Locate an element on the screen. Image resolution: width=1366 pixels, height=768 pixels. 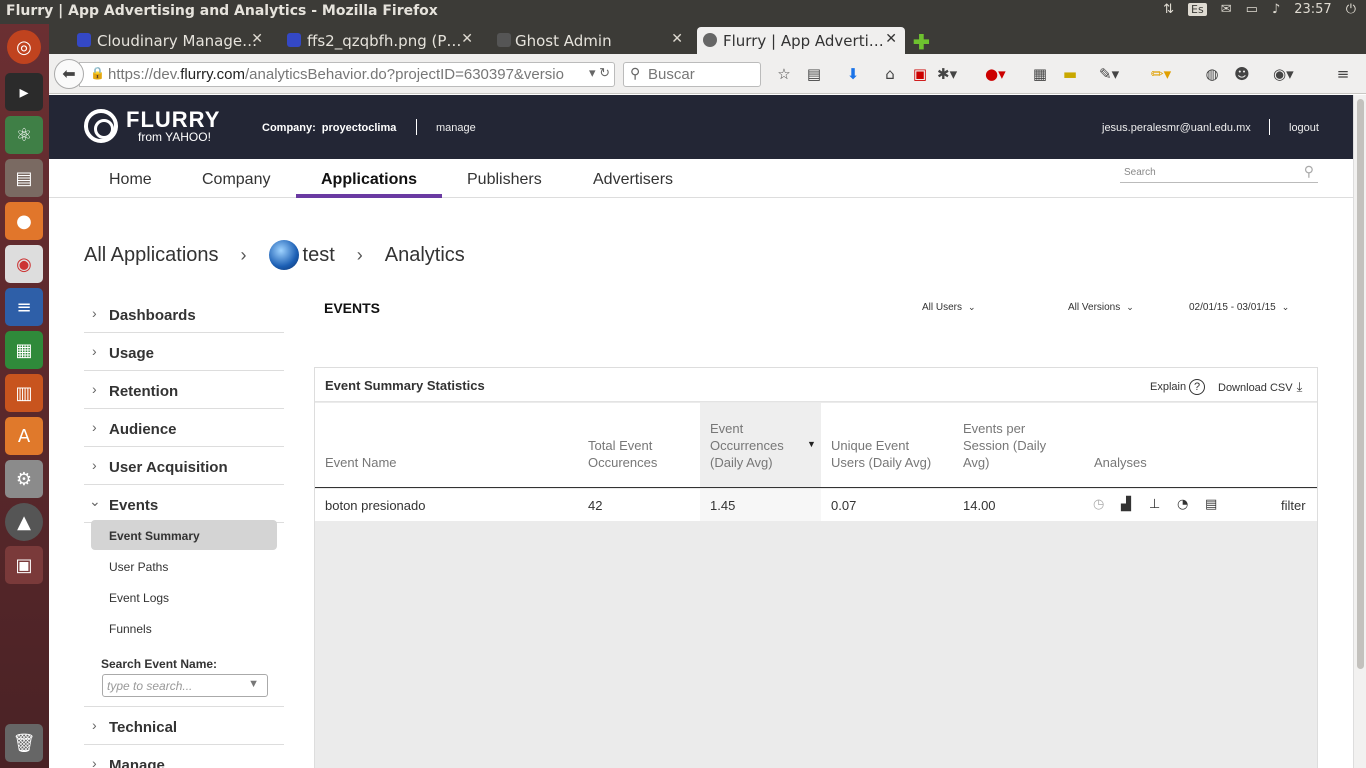
eyedropper-icon: ✎▾ is located at coordinates (1109, 74).